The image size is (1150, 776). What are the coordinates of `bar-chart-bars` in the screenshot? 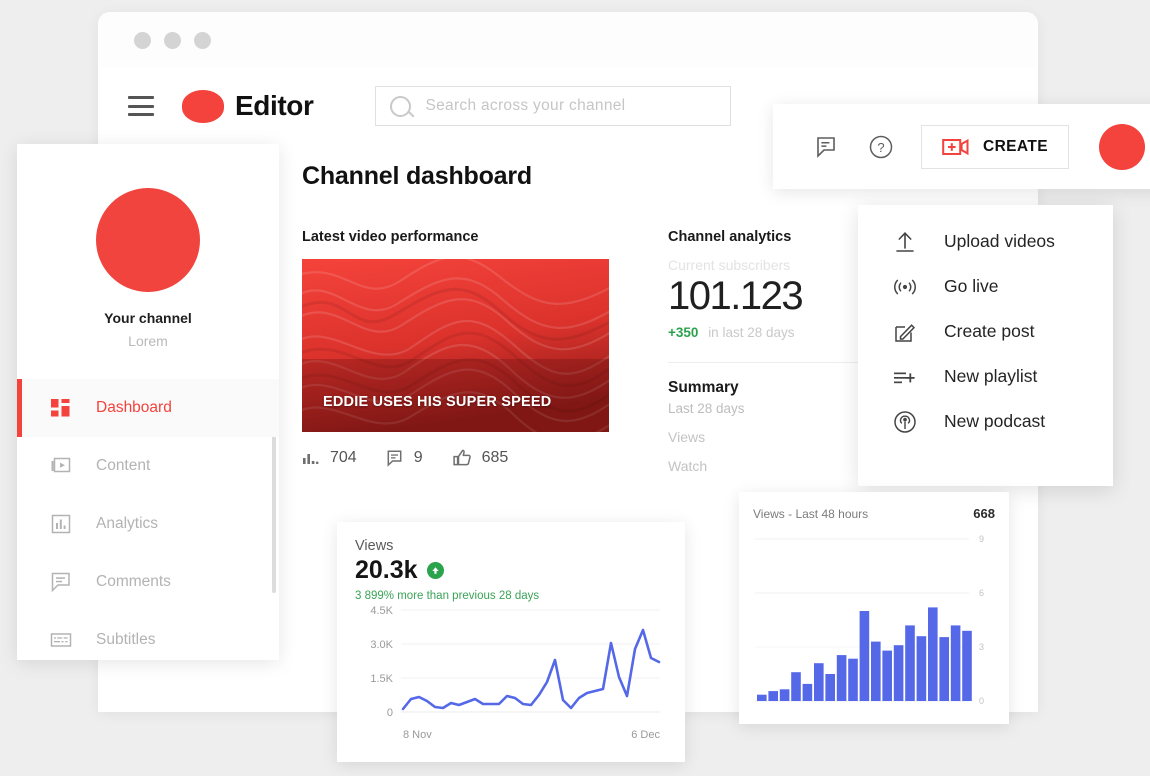 It's located at (864, 654).